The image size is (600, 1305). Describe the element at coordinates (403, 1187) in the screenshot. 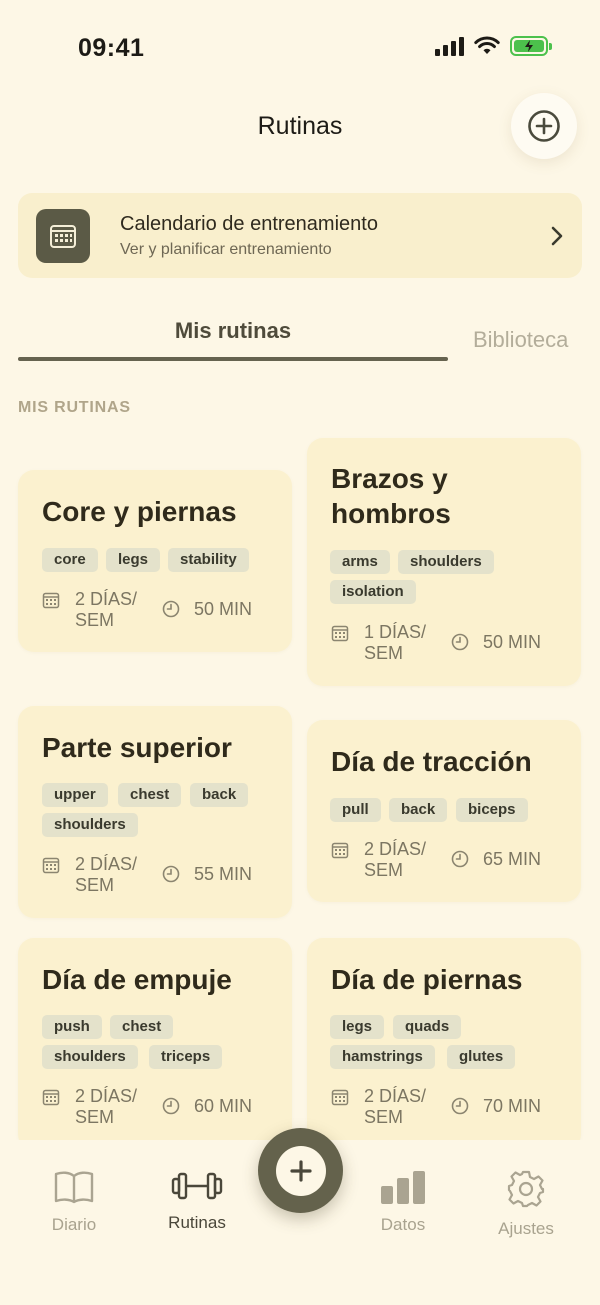

I see `bar-chart-icon` at that location.